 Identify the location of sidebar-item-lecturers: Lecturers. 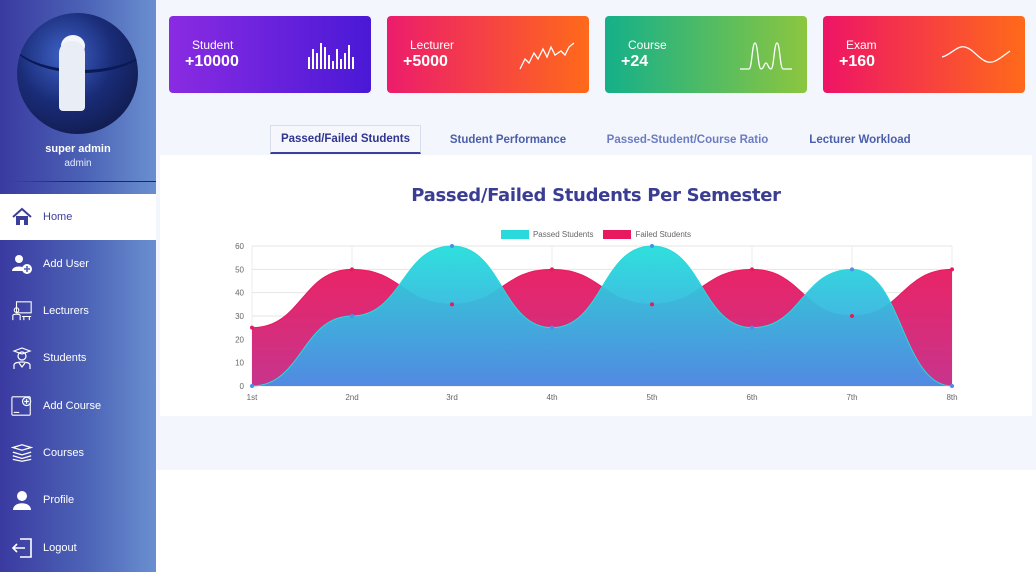
(78, 311).